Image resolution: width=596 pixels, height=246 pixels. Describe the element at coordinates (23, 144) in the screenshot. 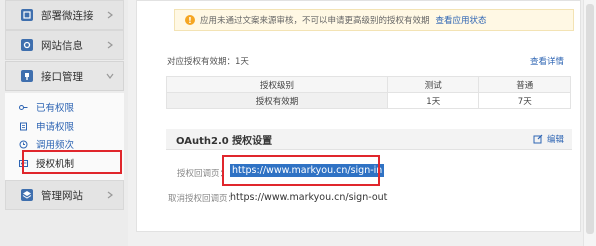

I see `clock-icon` at that location.